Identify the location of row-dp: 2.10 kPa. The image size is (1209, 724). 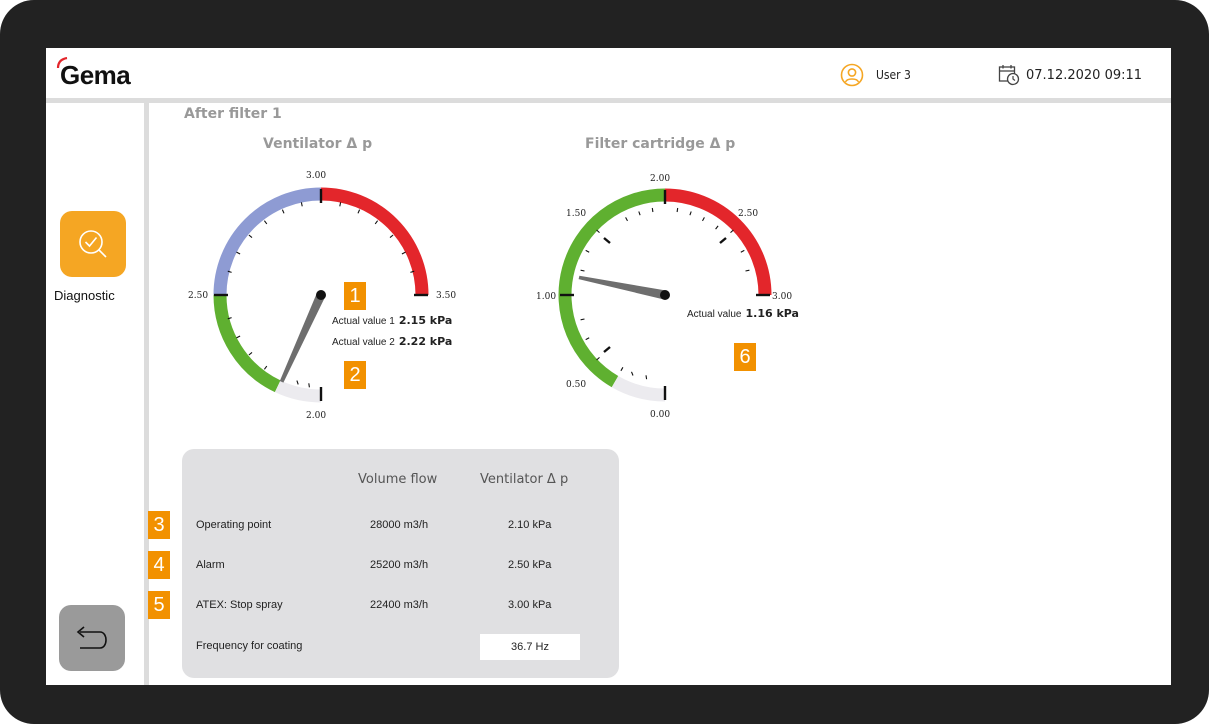
(530, 525).